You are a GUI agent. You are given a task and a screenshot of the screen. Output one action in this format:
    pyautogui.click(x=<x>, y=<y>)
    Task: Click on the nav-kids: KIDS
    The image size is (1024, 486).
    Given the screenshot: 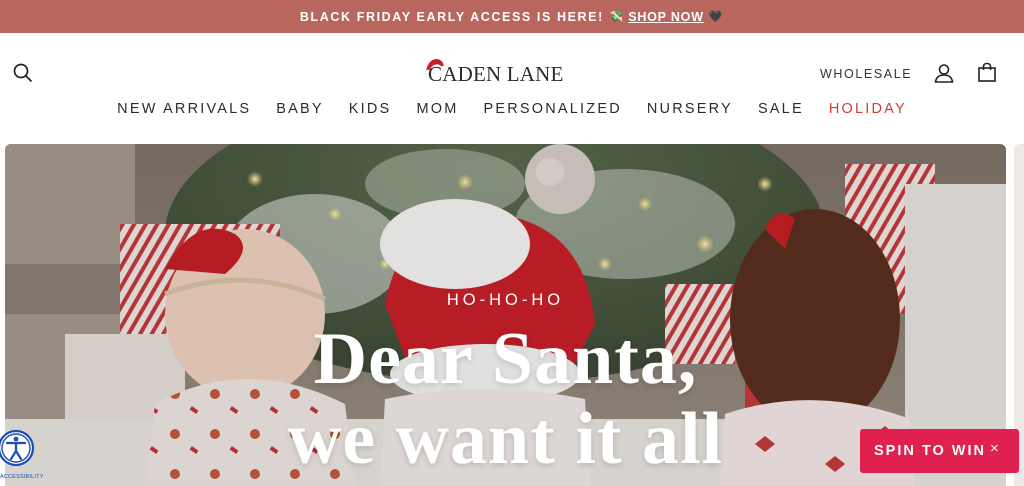 What is the action you would take?
    pyautogui.click(x=370, y=109)
    